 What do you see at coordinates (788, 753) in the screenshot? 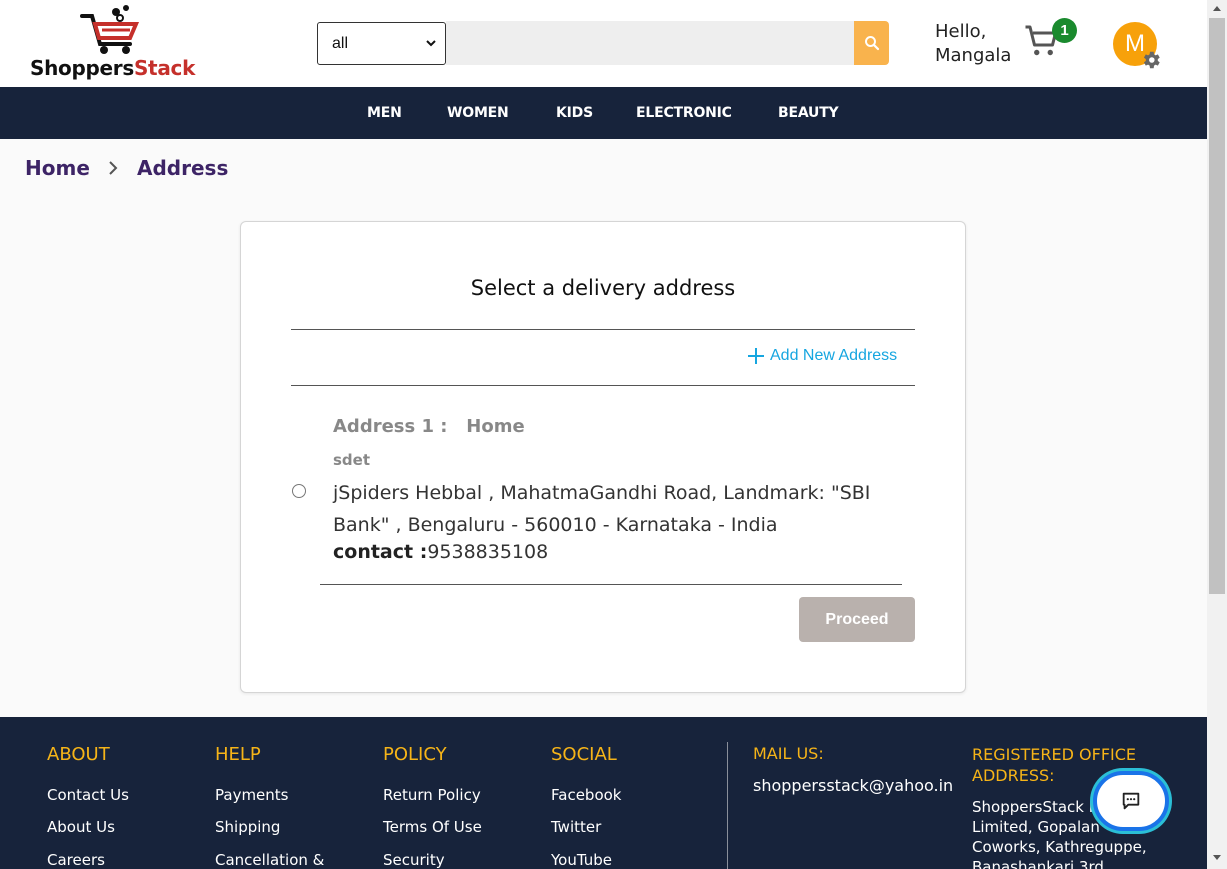
I see `footer-mail-heading: MAIL US:` at bounding box center [788, 753].